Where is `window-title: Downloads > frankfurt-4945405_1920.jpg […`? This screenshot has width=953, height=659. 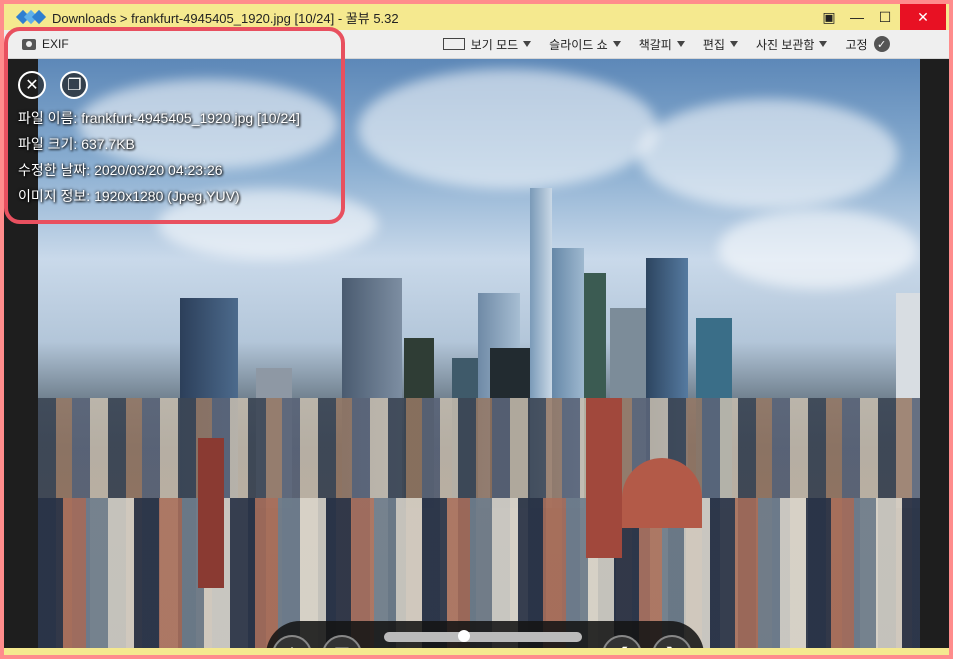 window-title: Downloads > frankfurt-4945405_1920.jpg [… is located at coordinates (225, 18).